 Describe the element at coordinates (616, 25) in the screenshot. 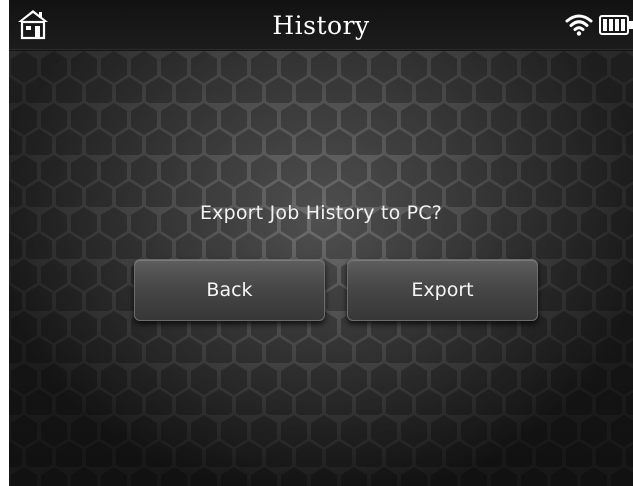

I see `battery-icon` at that location.